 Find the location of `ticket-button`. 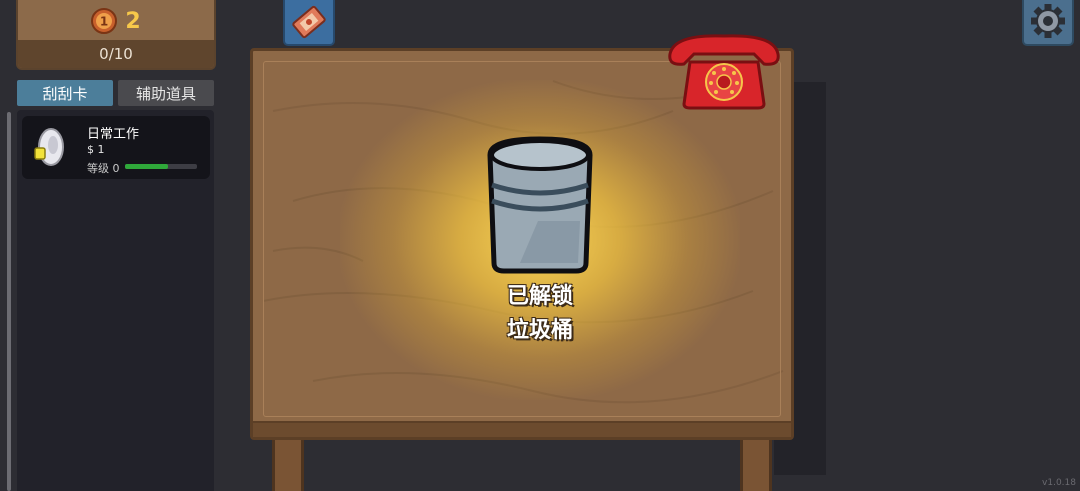

ticket-button is located at coordinates (309, 23).